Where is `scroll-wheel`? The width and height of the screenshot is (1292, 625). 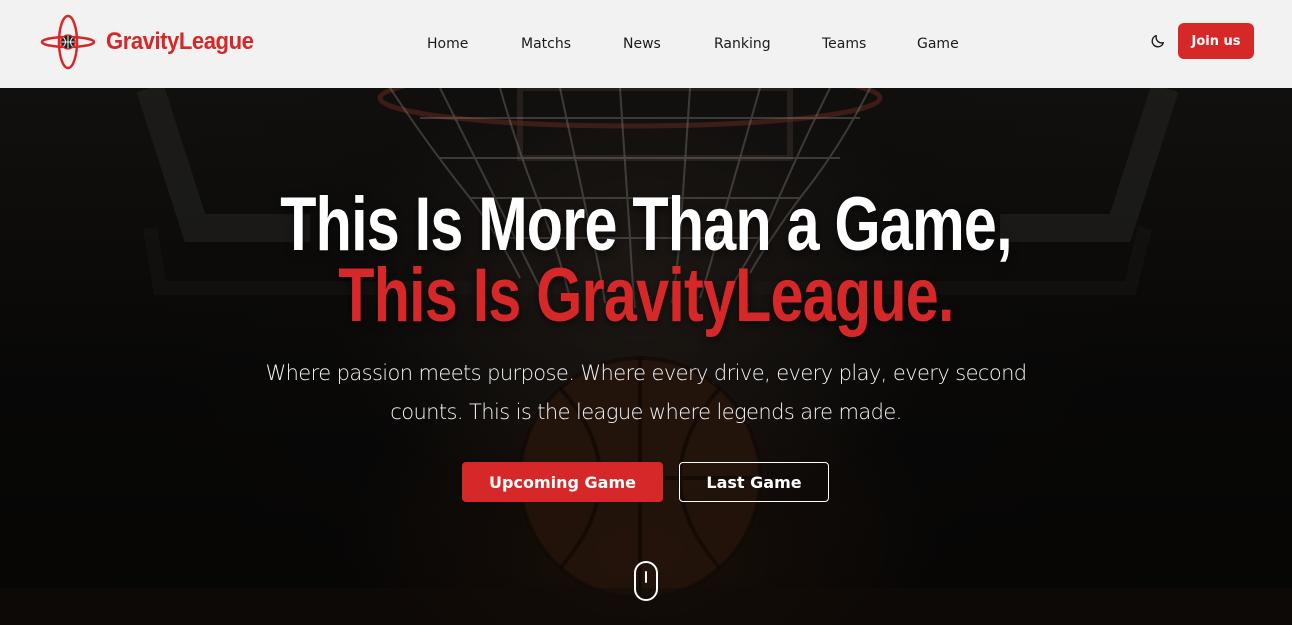
scroll-wheel is located at coordinates (646, 577).